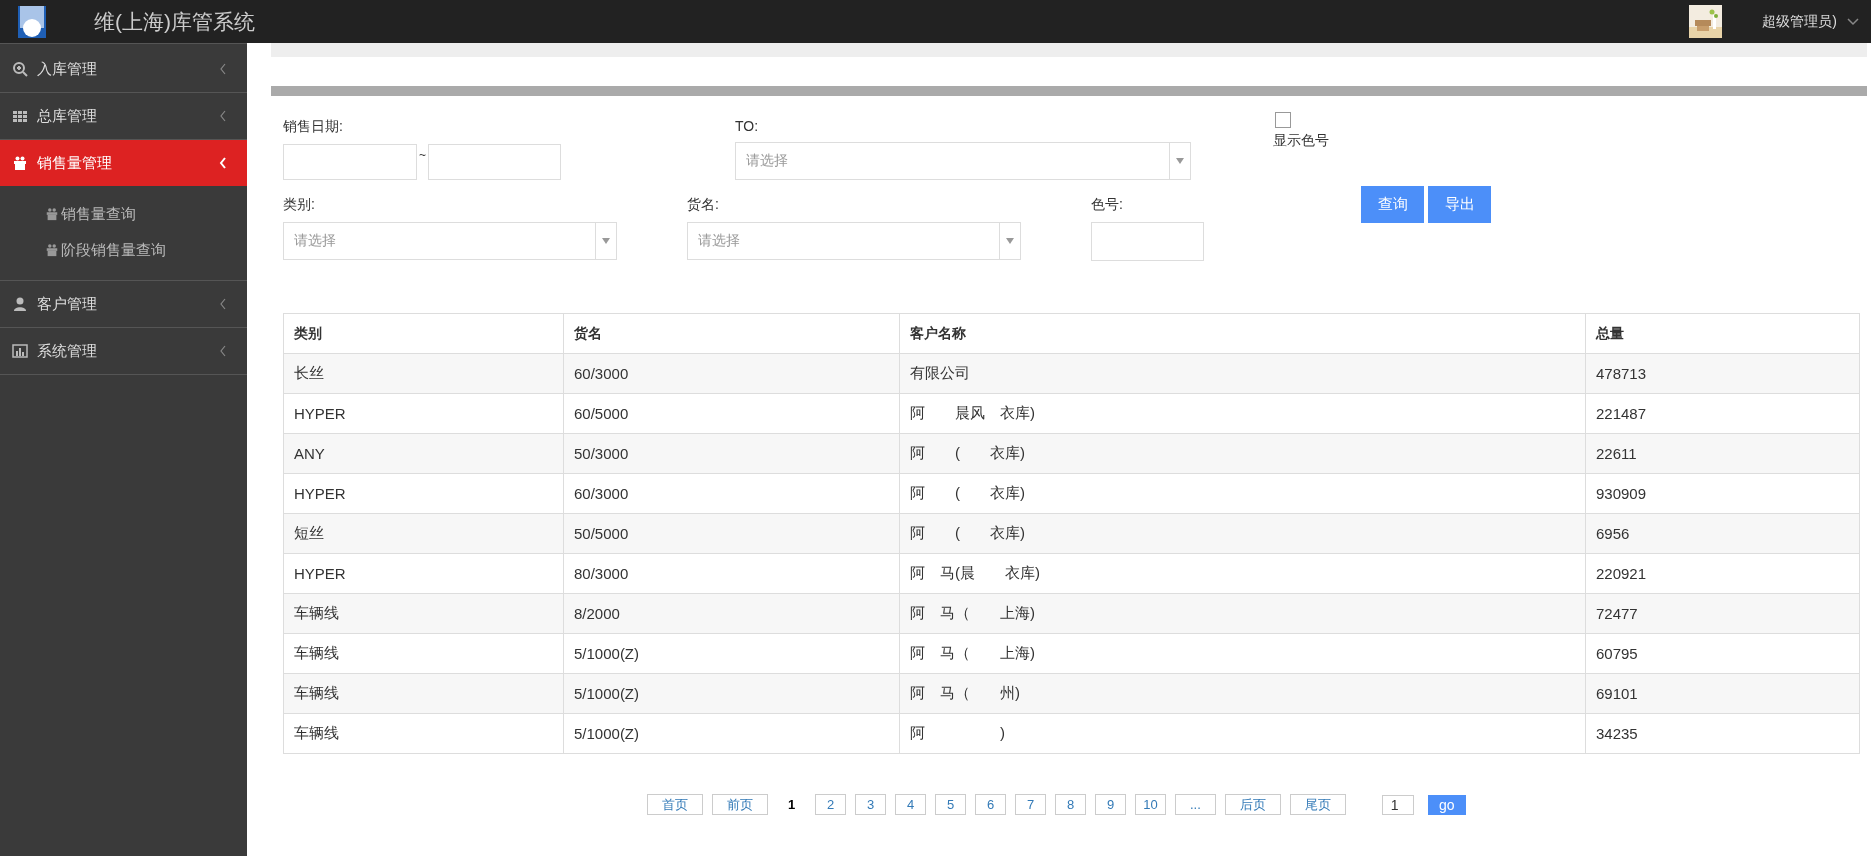  Describe the element at coordinates (146, 214) in the screenshot. I see `submenu-item: 销售量查询` at that location.